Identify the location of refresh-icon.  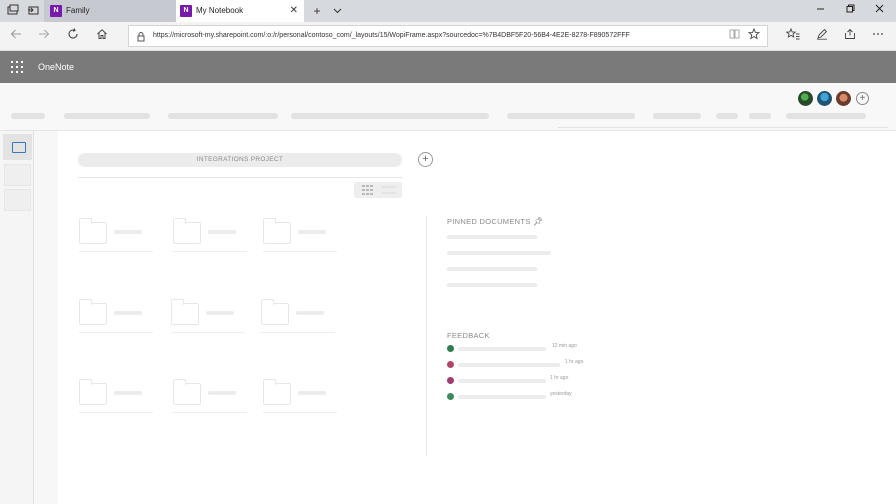
(73, 36).